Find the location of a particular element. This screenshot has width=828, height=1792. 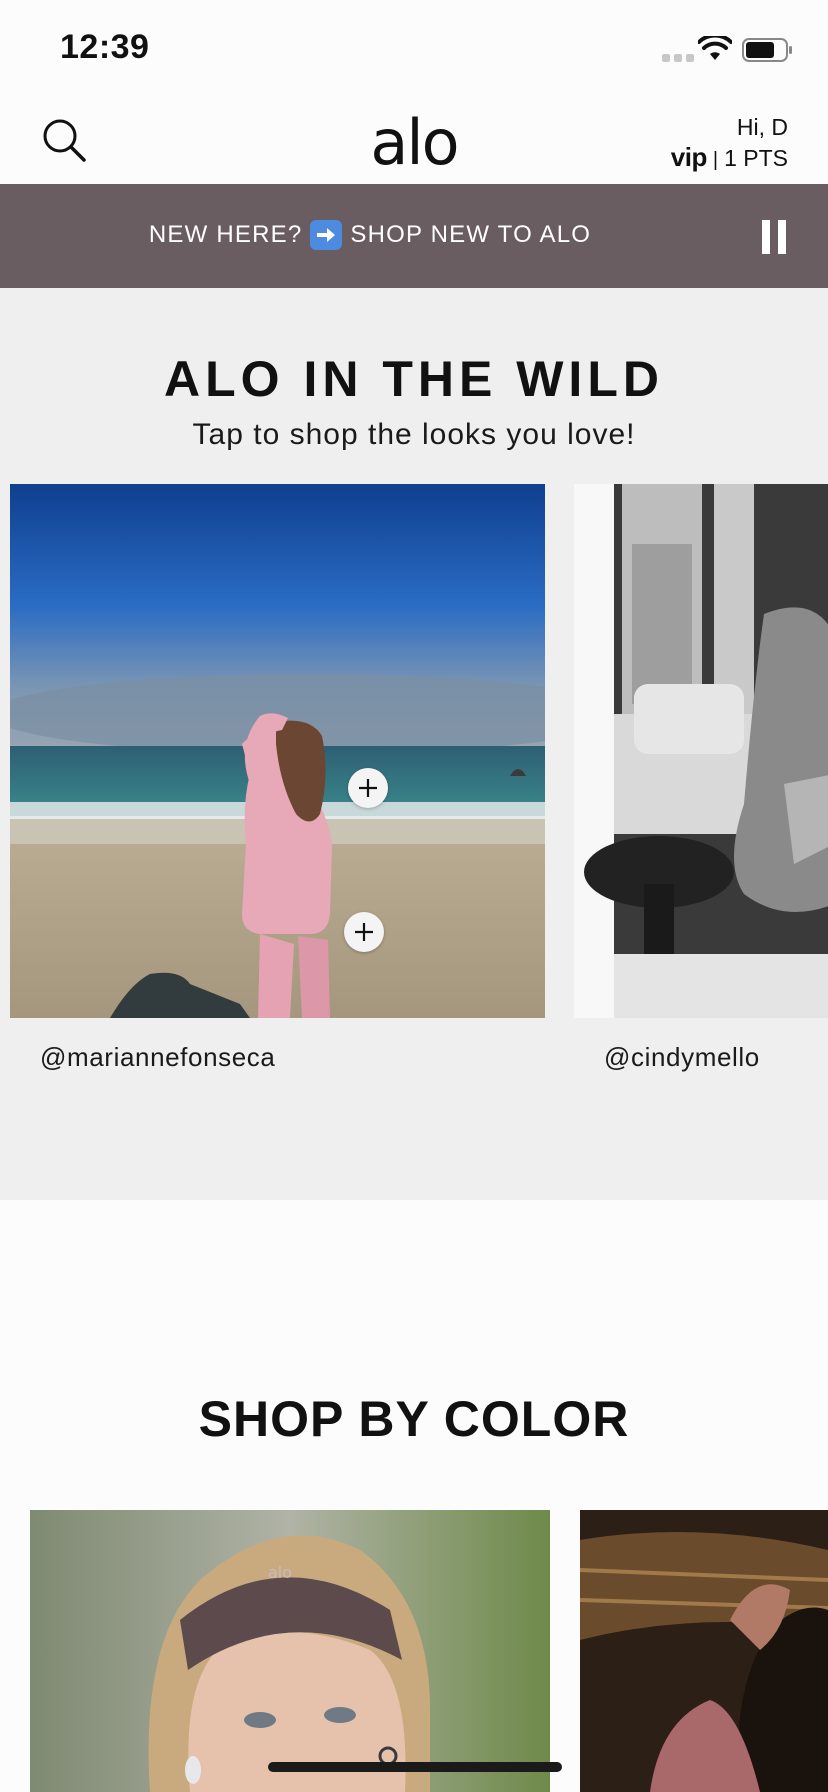

creator-handle: @mariannefonseca is located at coordinates (157, 1057).